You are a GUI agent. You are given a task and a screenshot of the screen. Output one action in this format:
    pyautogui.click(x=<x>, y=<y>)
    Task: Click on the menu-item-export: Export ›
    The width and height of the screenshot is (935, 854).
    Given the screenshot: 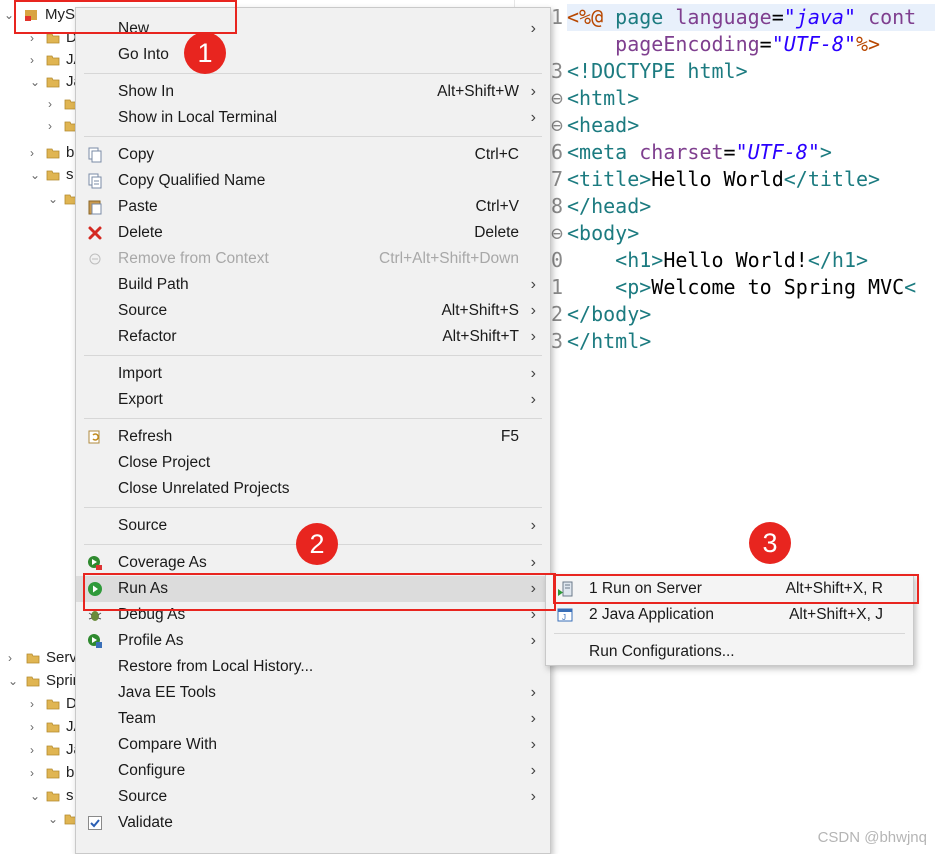 What is the action you would take?
    pyautogui.click(x=313, y=400)
    